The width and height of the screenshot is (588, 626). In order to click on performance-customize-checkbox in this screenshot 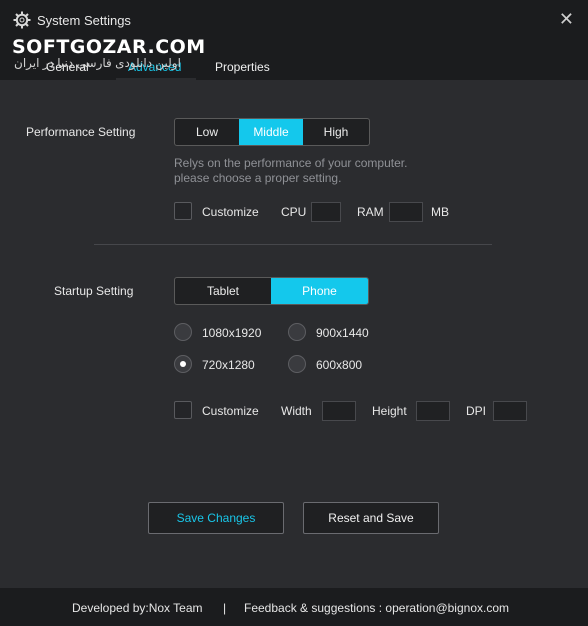, I will do `click(183, 211)`.